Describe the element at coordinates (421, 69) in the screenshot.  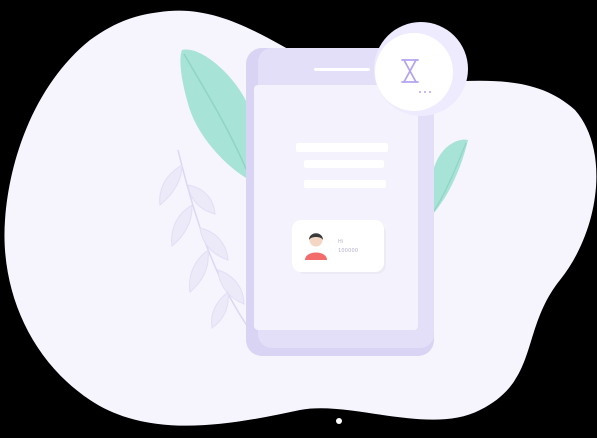
I see `timer-badge` at that location.